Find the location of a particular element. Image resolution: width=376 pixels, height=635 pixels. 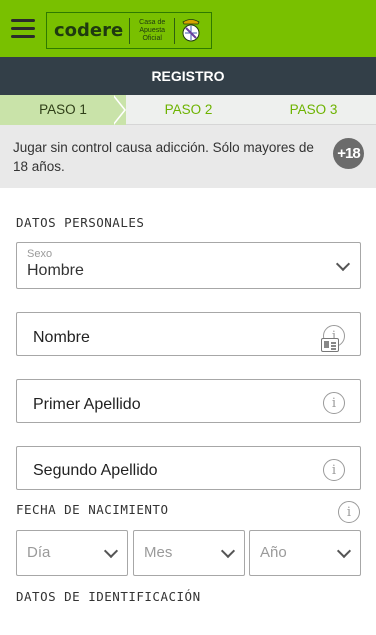

id-card-icon is located at coordinates (330, 345).